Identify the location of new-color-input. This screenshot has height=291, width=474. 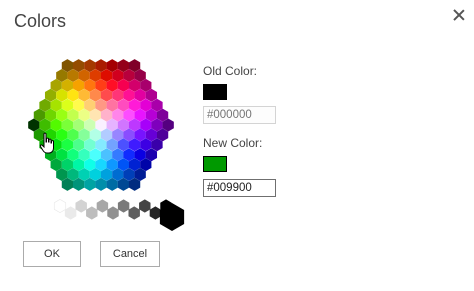
(239, 188).